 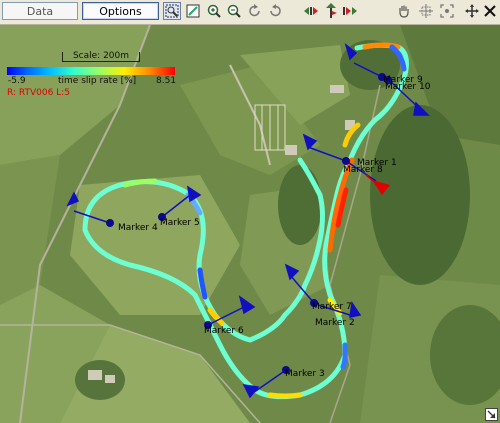 What do you see at coordinates (180, 223) in the screenshot?
I see `marker-label-5: Marker 5` at bounding box center [180, 223].